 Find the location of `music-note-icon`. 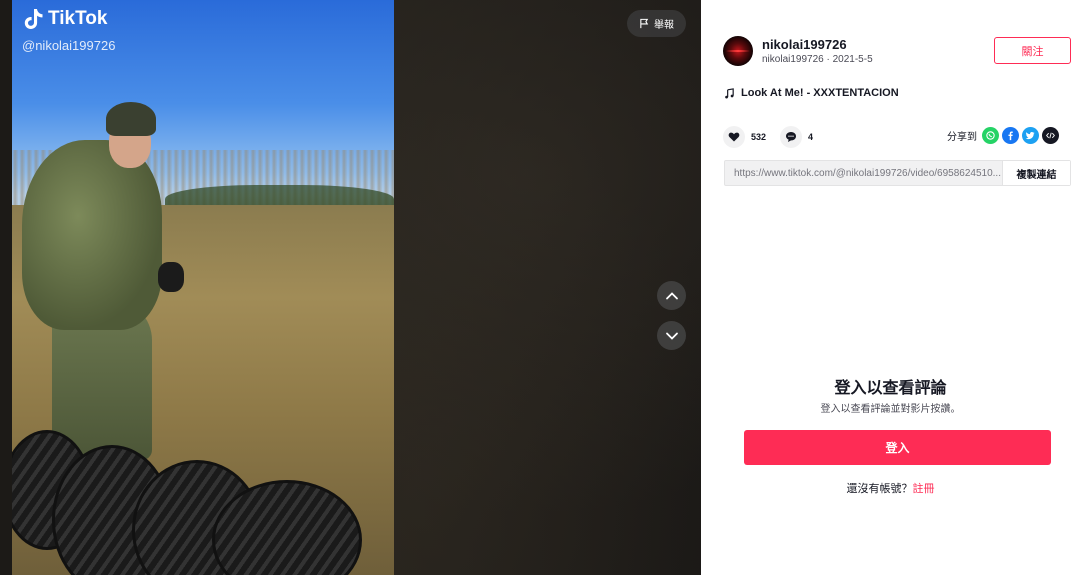

music-note-icon is located at coordinates (729, 93).